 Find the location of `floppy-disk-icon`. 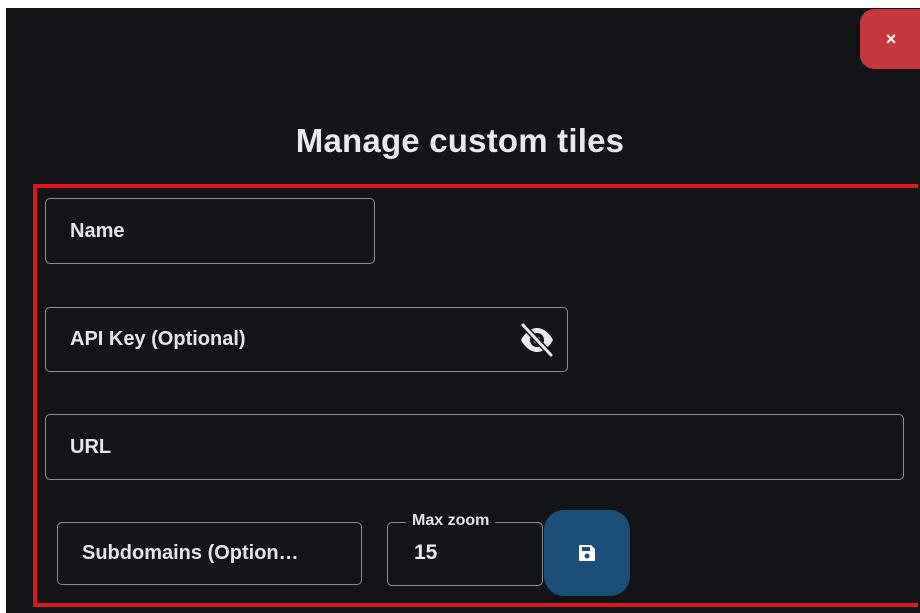

floppy-disk-icon is located at coordinates (587, 553).